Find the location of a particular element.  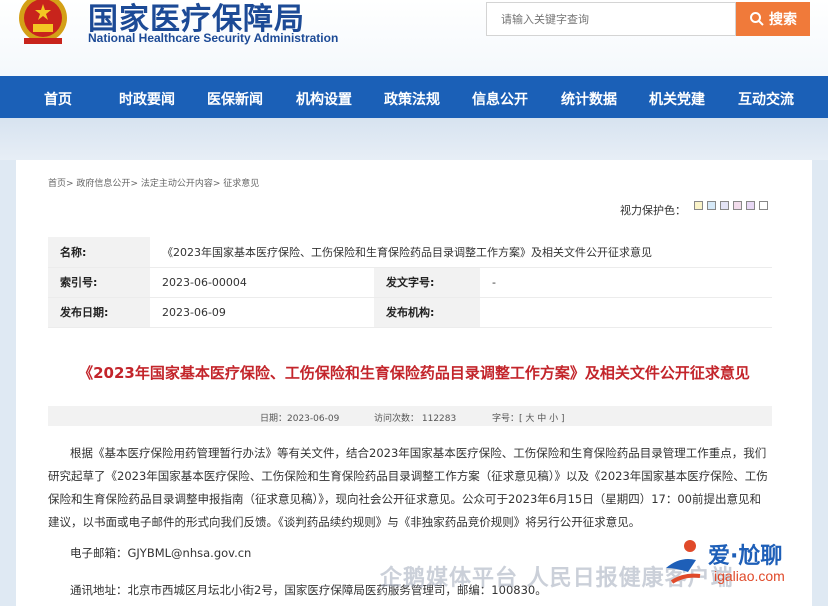

nav-item-statistics: 统计数据 is located at coordinates (589, 99).